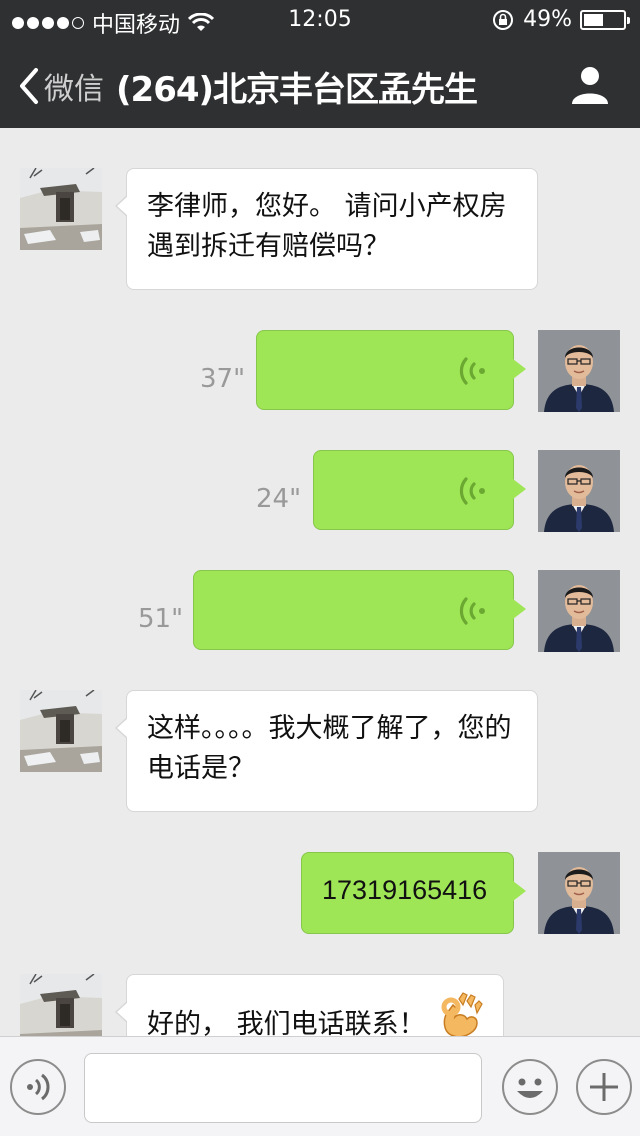  What do you see at coordinates (327, 226) in the screenshot?
I see `message-text: 李律师，您好。 请问小产权房遇到拆迁有赔偿吗？` at bounding box center [327, 226].